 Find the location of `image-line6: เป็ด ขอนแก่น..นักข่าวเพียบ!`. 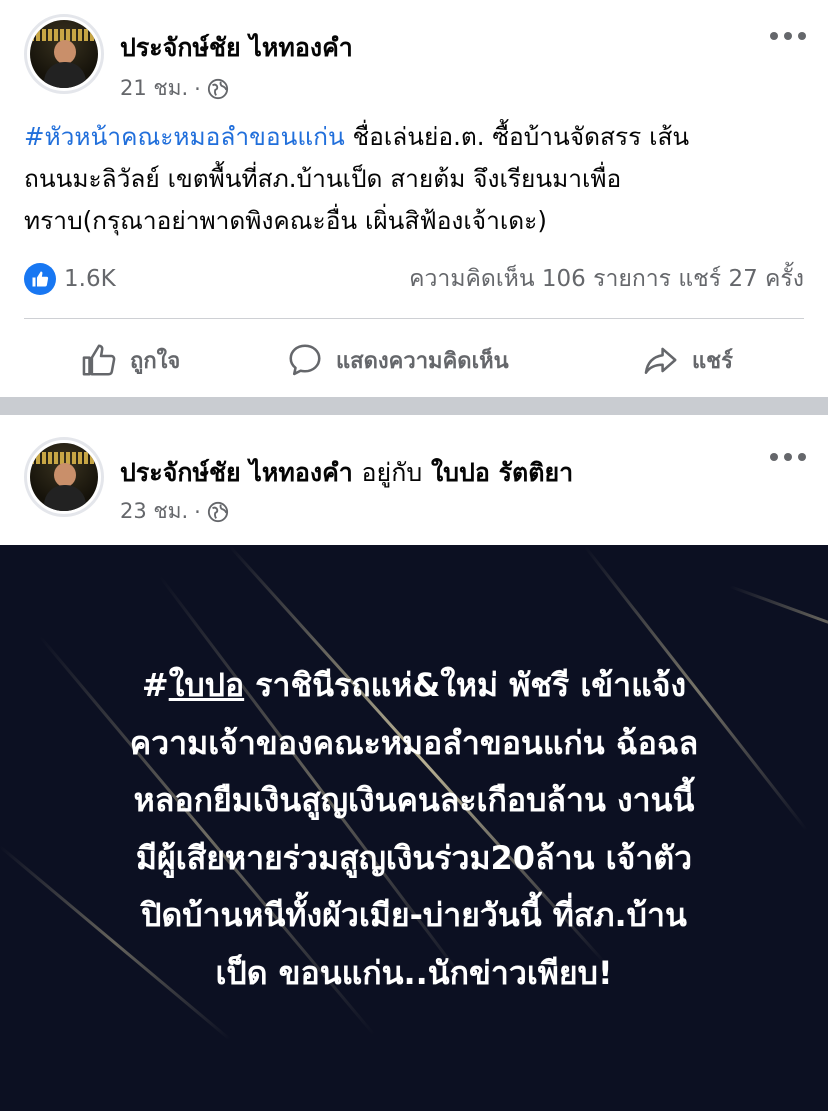

image-line6: เป็ด ขอนแก่น..นักข่าวเพียบ! is located at coordinates (414, 972).